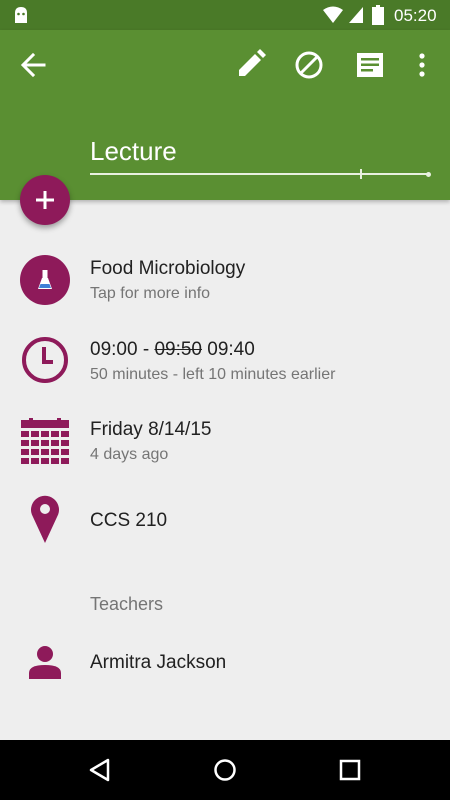 The width and height of the screenshot is (450, 800). Describe the element at coordinates (151, 429) in the screenshot. I see `date-value: Friday 8/14/15` at that location.